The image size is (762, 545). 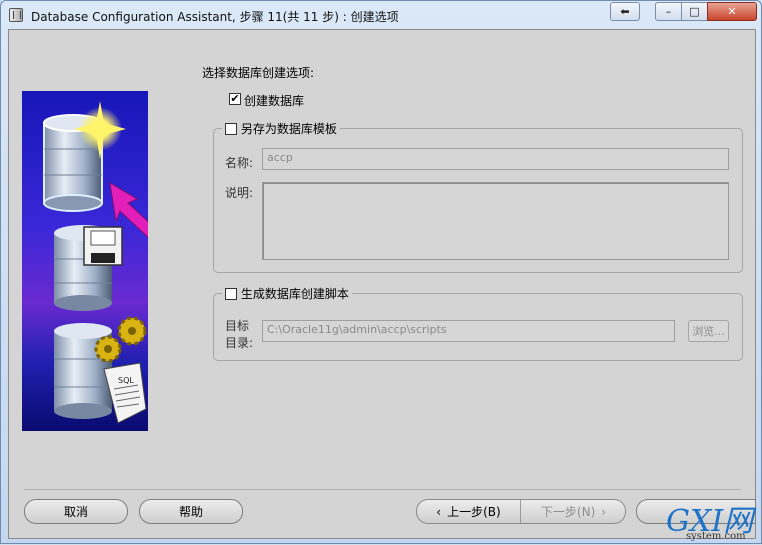 What do you see at coordinates (231, 294) in the screenshot?
I see `generate-scripts-checkbox` at bounding box center [231, 294].